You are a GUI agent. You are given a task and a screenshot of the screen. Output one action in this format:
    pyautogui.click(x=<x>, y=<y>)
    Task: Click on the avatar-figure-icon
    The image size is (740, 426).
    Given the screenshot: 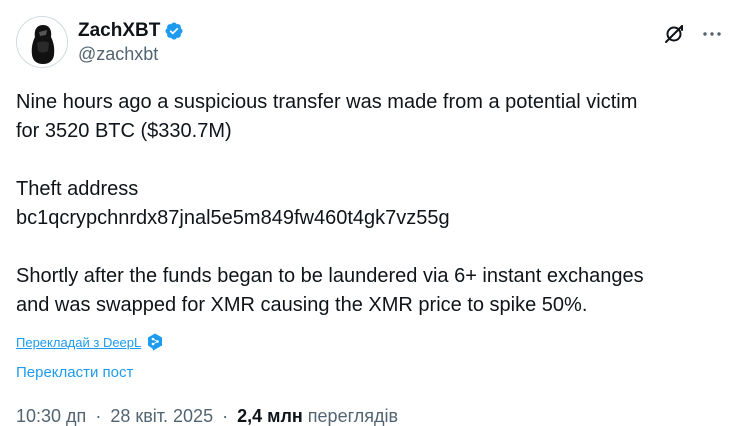 What is the action you would take?
    pyautogui.click(x=42, y=42)
    